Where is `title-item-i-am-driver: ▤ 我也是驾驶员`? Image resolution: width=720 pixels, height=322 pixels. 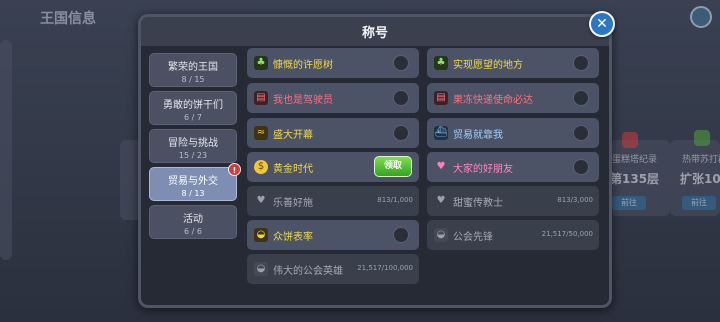 title-item-i-am-driver: ▤ 我也是驾驶员 is located at coordinates (333, 98).